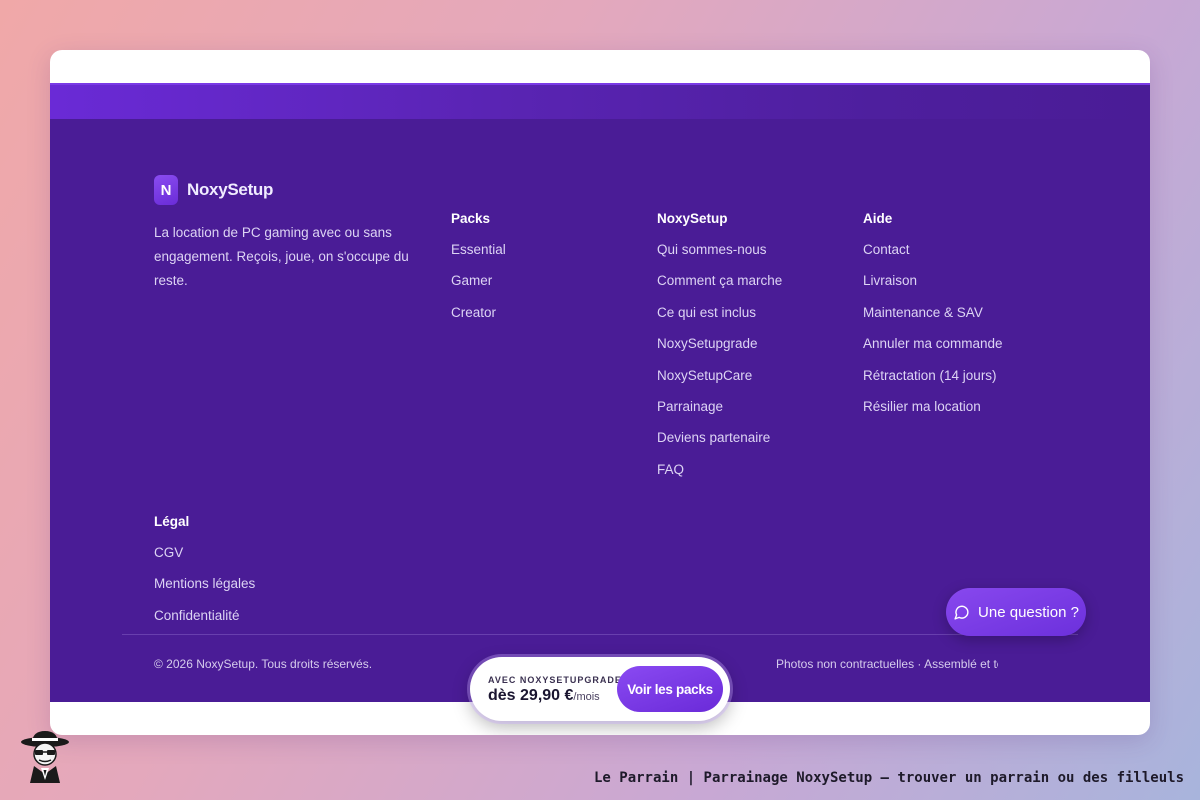  I want to click on le-parrain-mascot-icon, so click(45, 757).